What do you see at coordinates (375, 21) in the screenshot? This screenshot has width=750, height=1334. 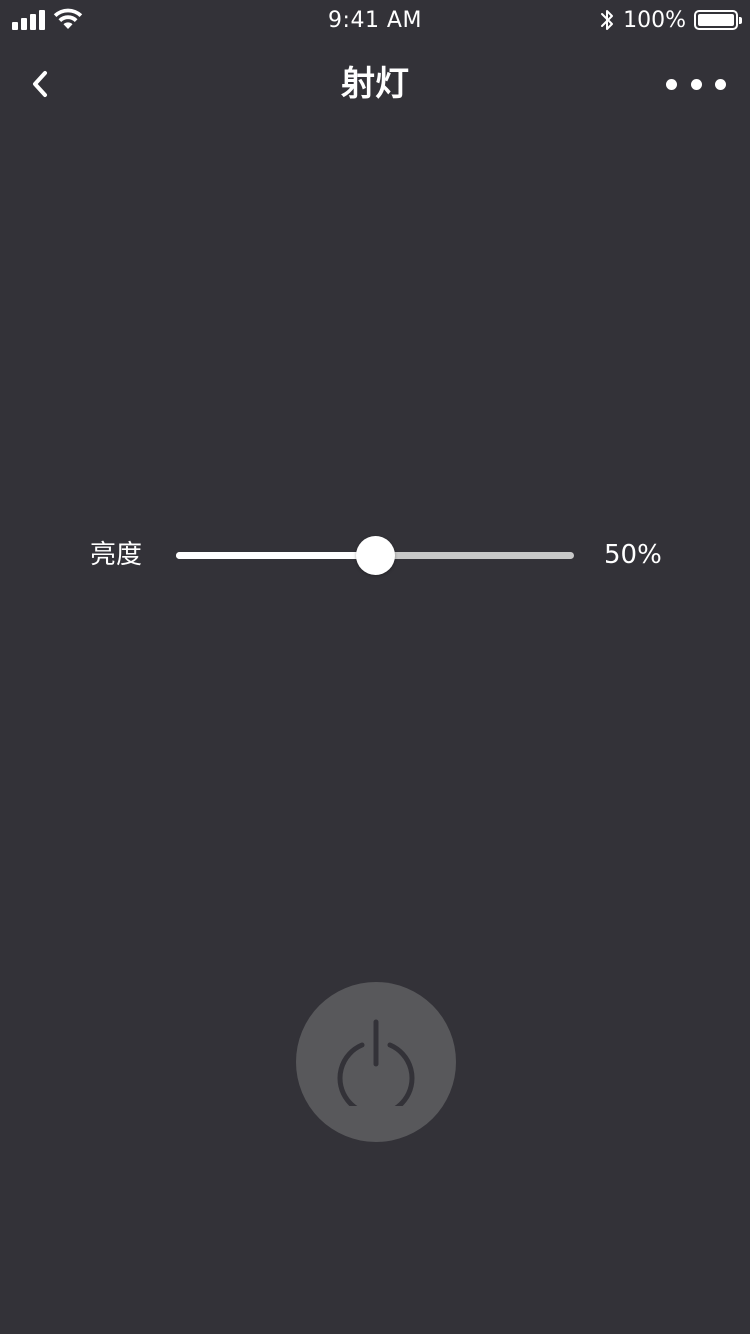 I see `status-bar: 9:41 AM 100%` at bounding box center [375, 21].